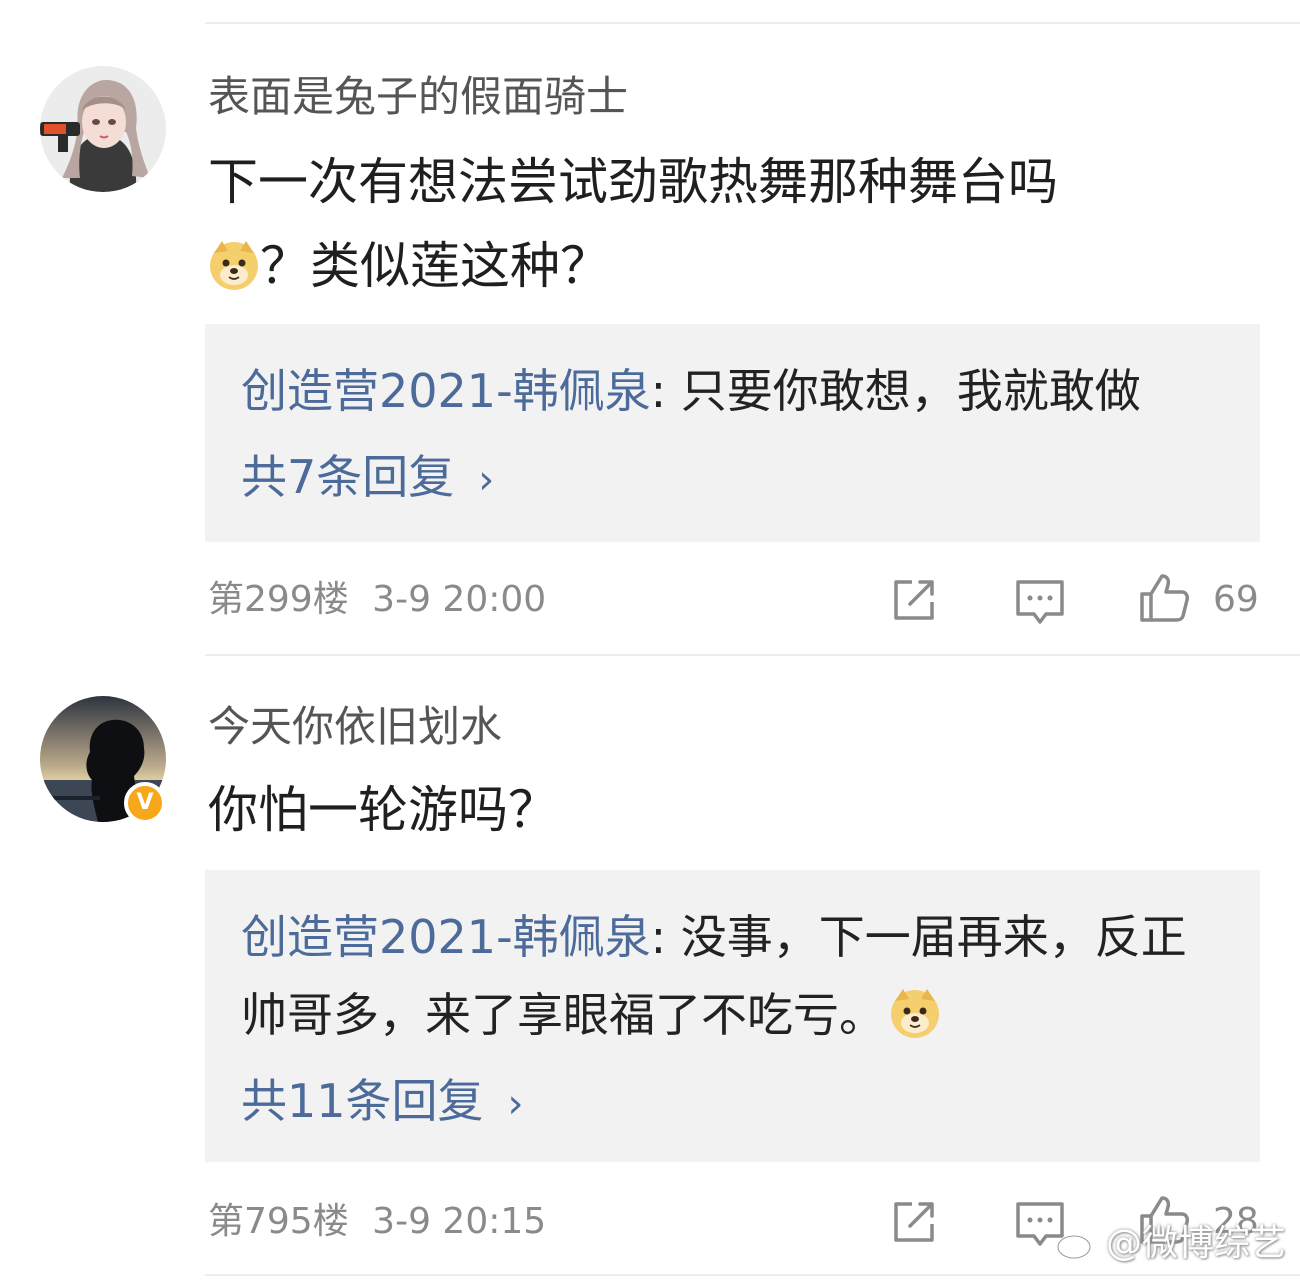 Image resolution: width=1300 pixels, height=1280 pixels. I want to click on bottom-divider, so click(752, 1275).